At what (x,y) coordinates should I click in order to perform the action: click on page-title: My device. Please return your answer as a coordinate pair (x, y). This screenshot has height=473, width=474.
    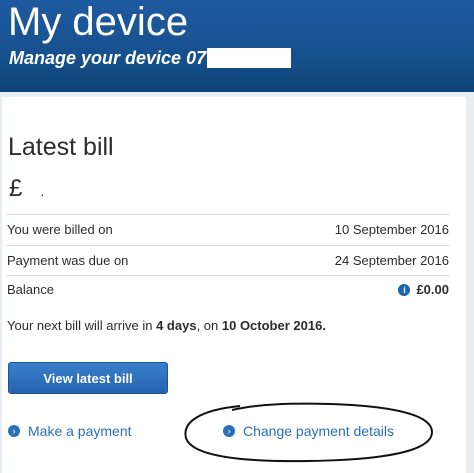
    Looking at the image, I should click on (98, 22).